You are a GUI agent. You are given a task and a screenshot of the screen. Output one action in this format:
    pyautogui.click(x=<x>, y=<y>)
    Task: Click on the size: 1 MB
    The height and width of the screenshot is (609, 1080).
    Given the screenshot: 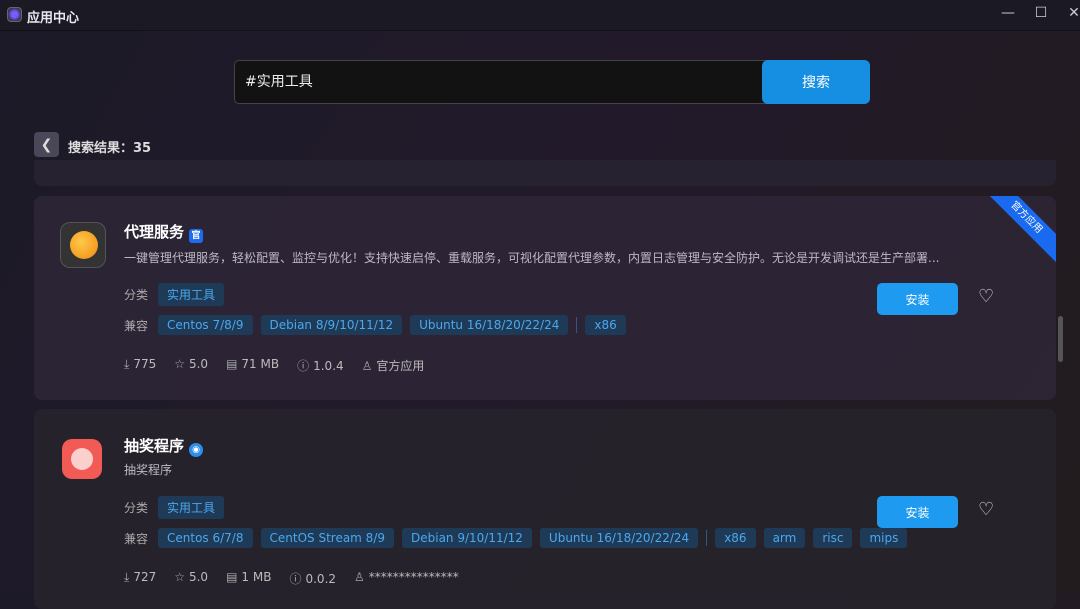 What is the action you would take?
    pyautogui.click(x=256, y=577)
    